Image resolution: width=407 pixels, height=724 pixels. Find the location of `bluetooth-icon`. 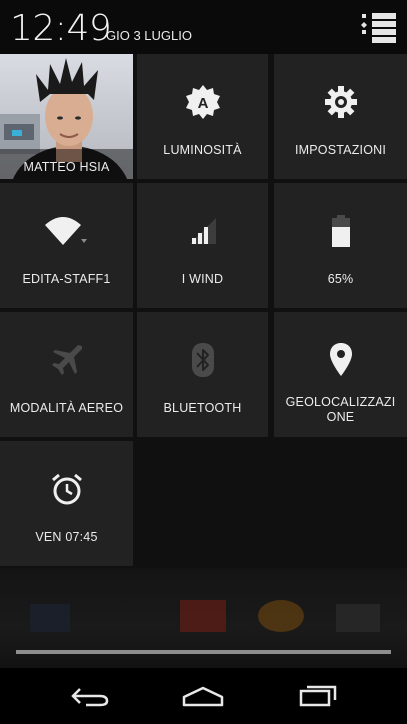

bluetooth-icon is located at coordinates (202, 360).